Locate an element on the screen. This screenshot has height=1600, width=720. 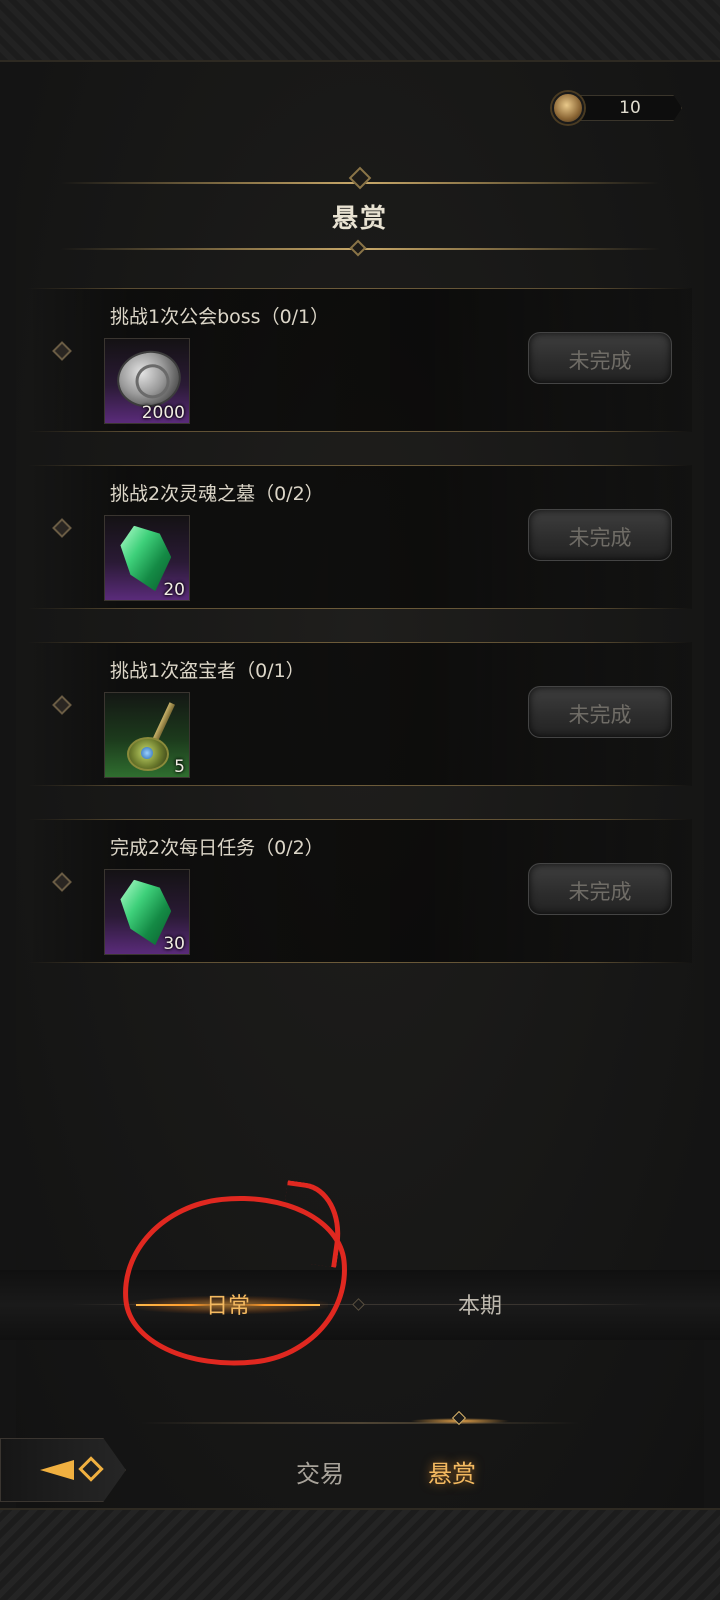
bronze-coin-icon is located at coordinates (568, 108).